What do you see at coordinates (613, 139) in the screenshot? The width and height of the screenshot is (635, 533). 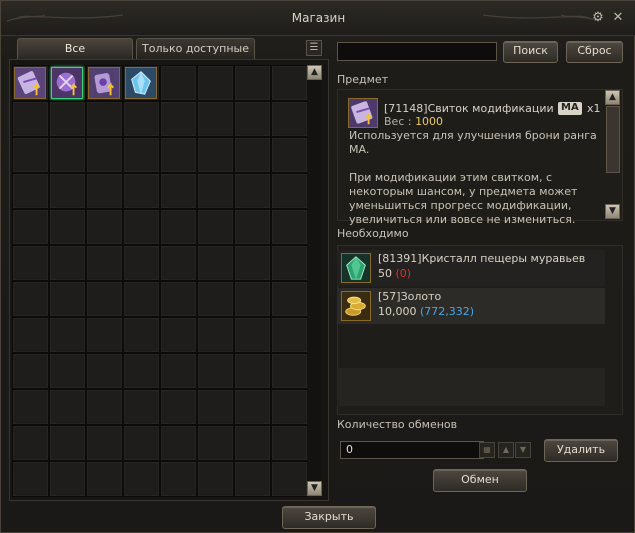 I see `description-scroll-thumb` at bounding box center [613, 139].